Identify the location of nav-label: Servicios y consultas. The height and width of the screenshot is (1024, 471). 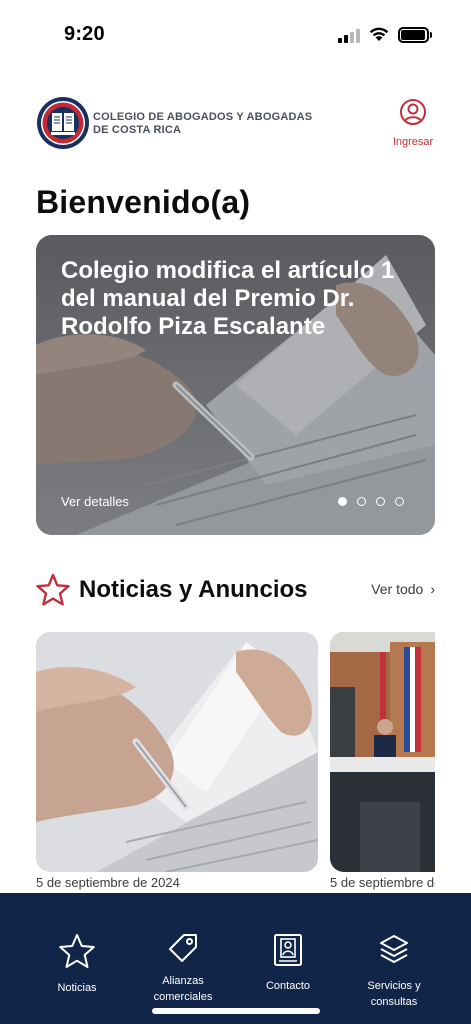
(394, 994).